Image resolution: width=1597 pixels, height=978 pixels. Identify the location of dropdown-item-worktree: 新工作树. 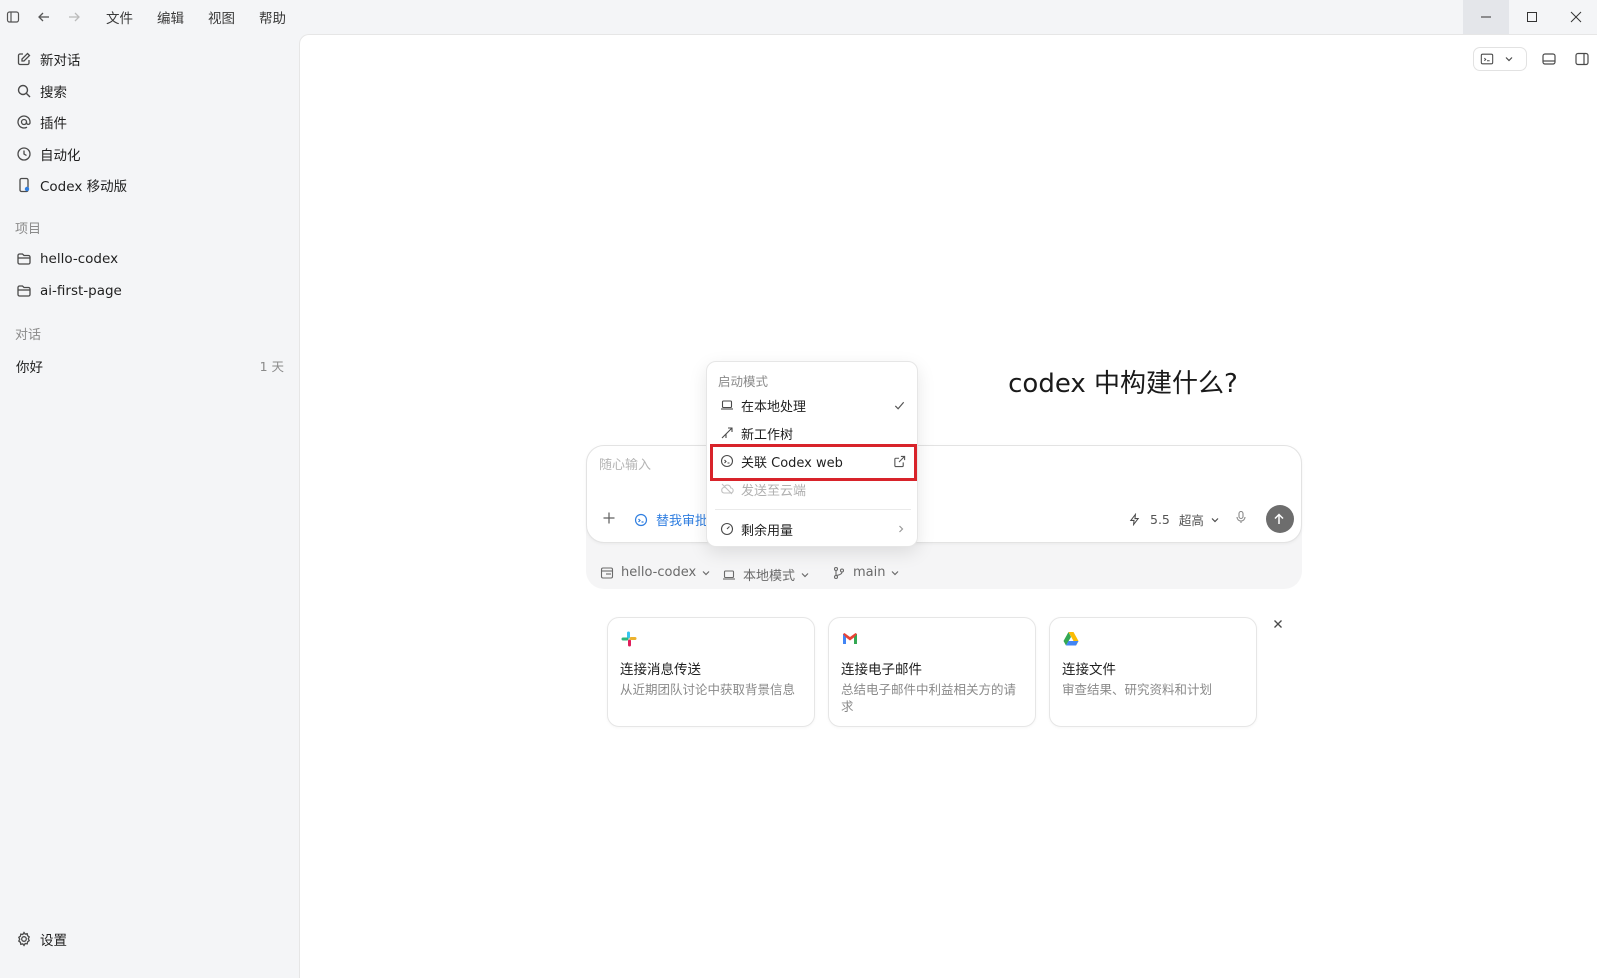
(813, 433).